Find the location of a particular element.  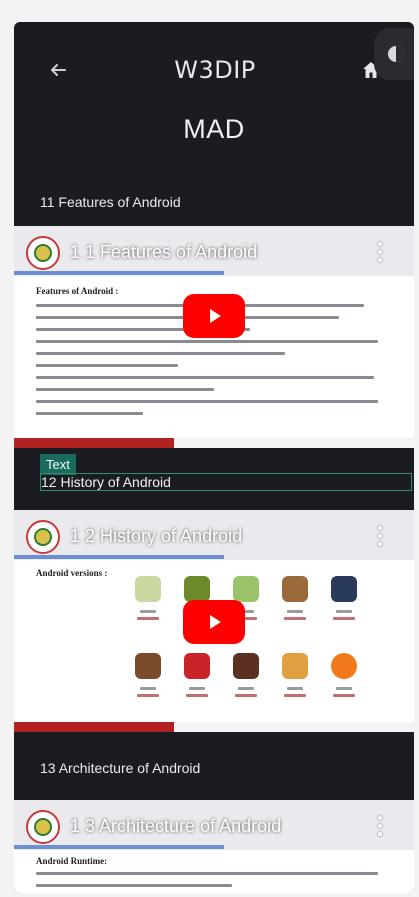

slide-body: Android Runtime: is located at coordinates (214, 874).